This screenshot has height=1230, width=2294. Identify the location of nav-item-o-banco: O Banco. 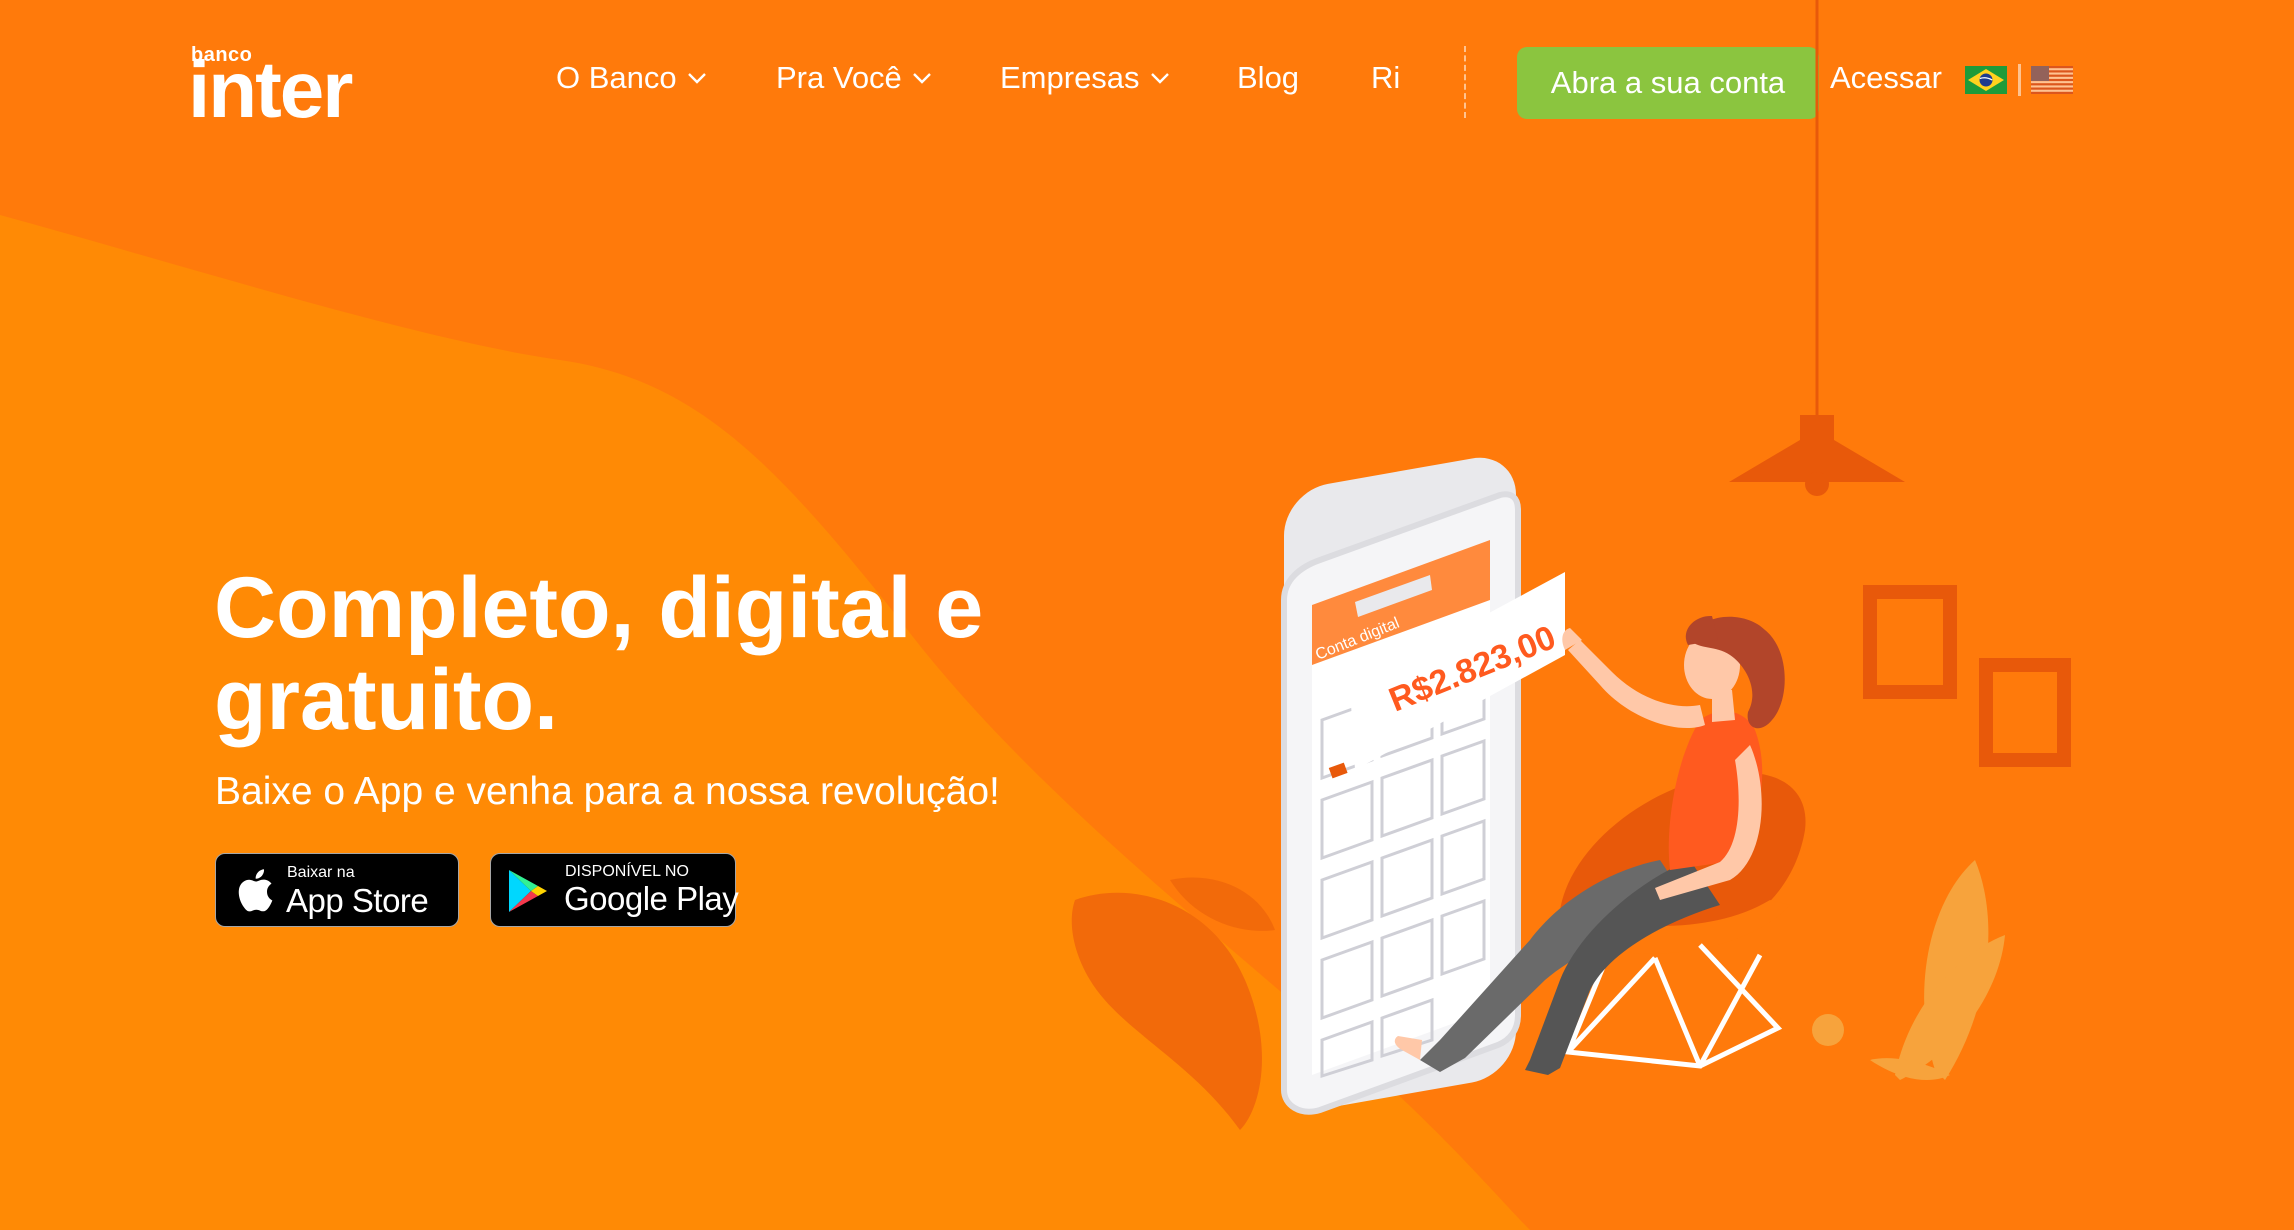
(631, 78).